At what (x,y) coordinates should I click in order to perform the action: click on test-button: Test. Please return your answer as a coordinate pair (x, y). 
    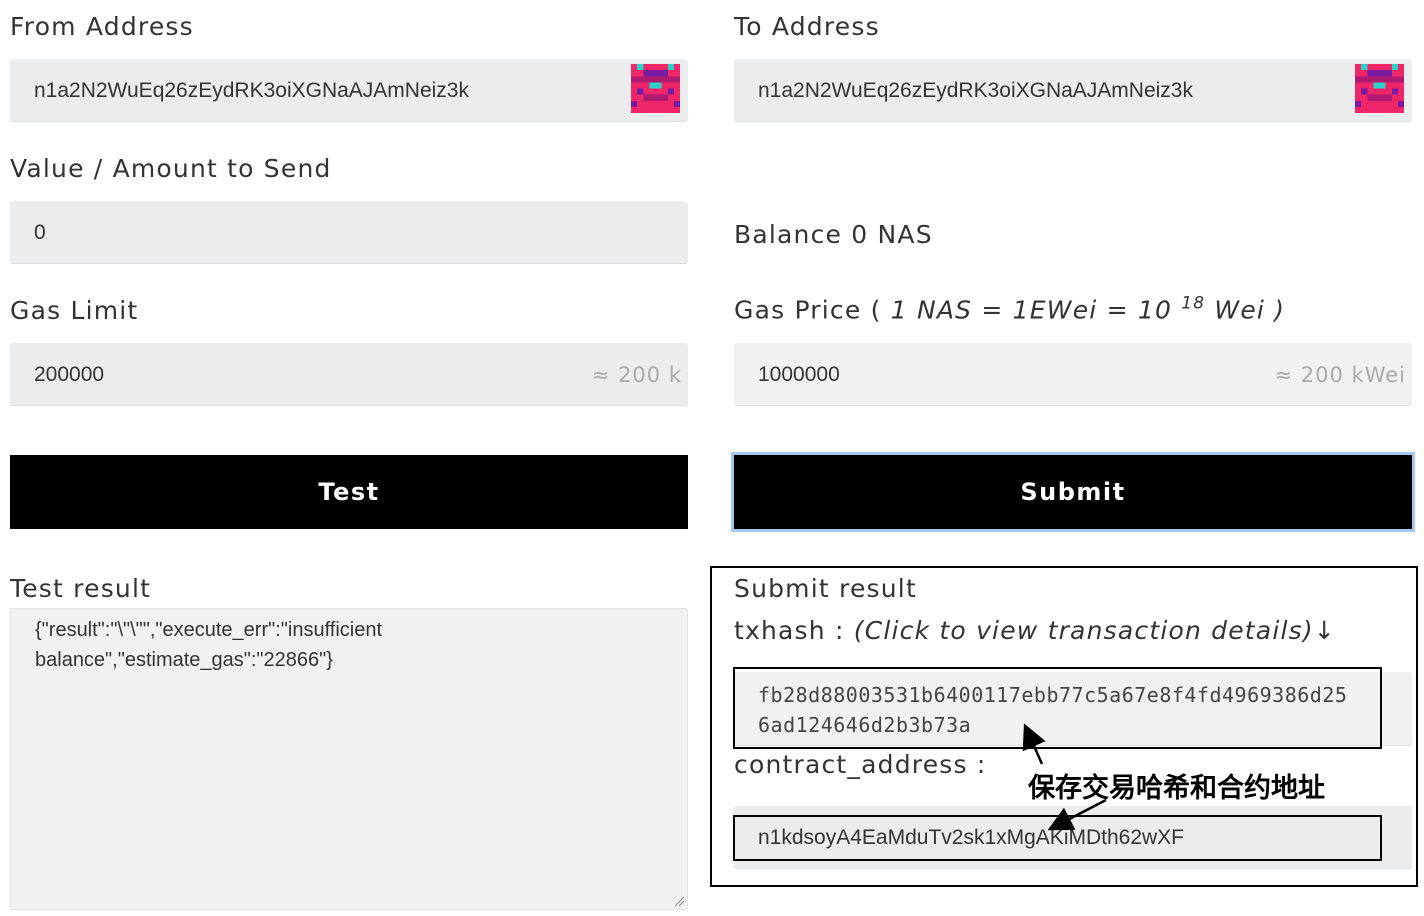
    Looking at the image, I should click on (349, 492).